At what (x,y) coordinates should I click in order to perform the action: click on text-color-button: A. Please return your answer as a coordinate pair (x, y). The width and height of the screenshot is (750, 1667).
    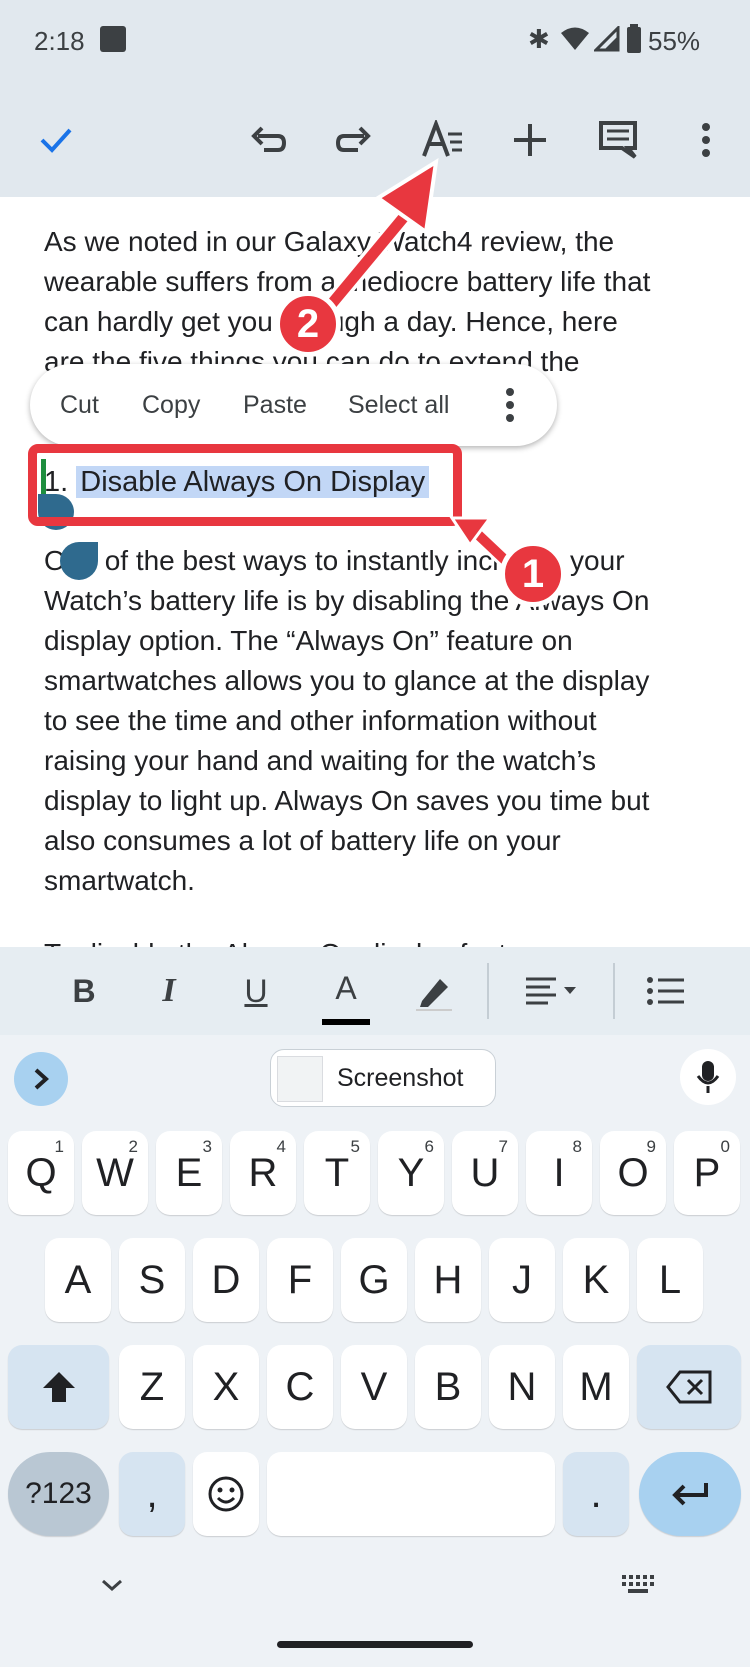
    Looking at the image, I should click on (346, 991).